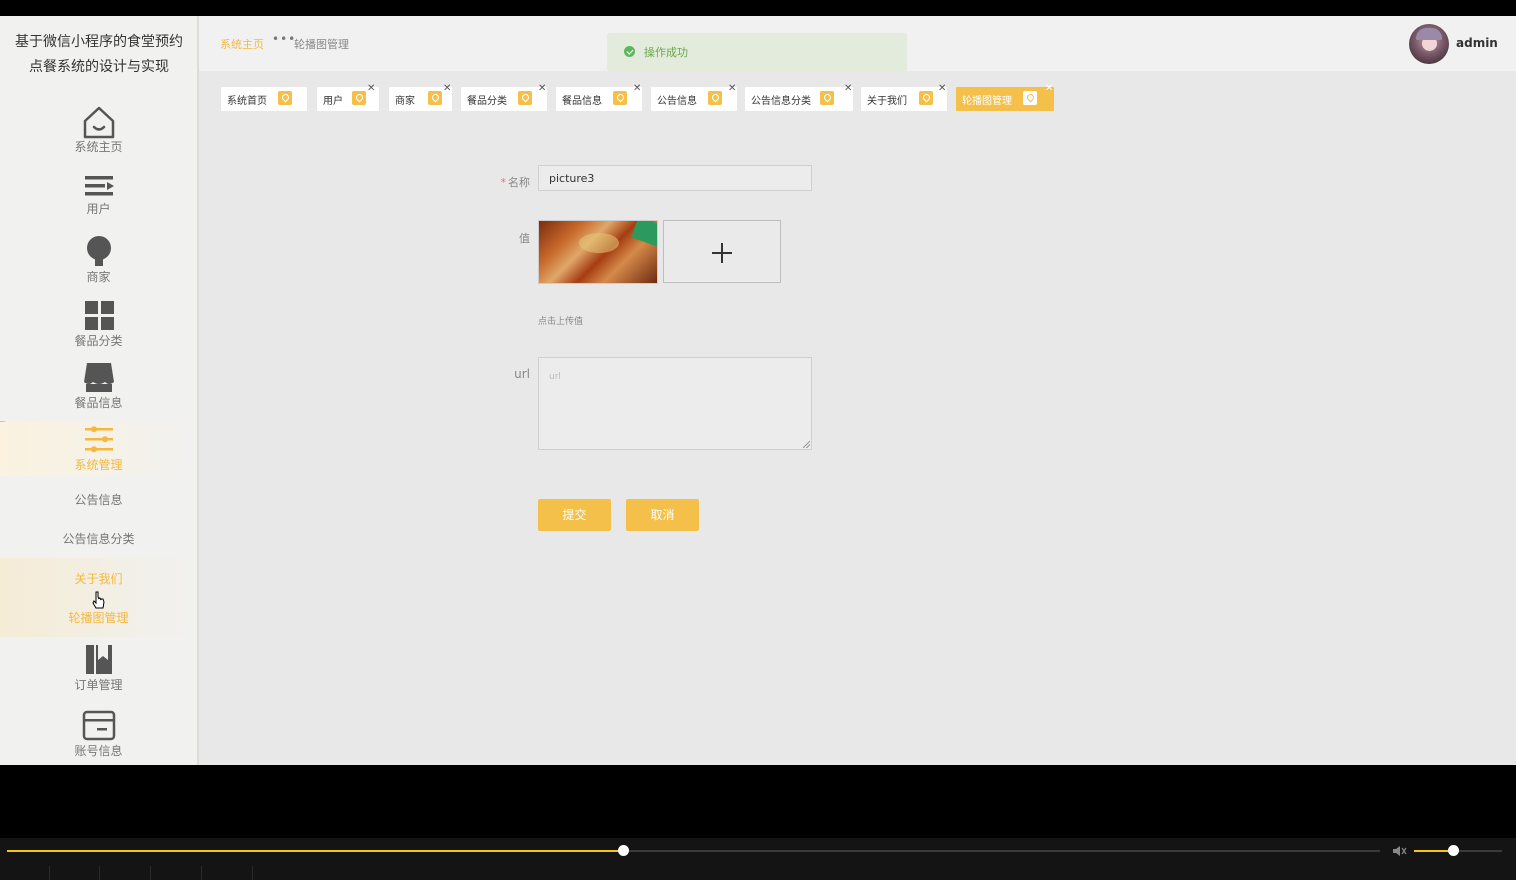  What do you see at coordinates (693, 850) in the screenshot?
I see `progress-track` at bounding box center [693, 850].